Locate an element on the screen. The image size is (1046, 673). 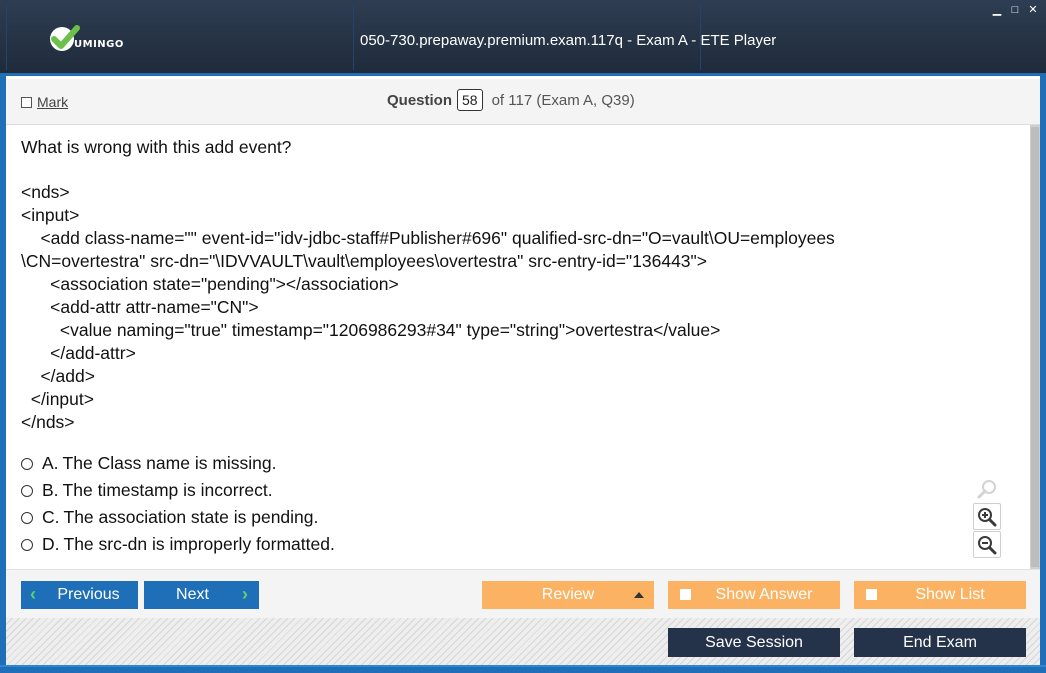
option-d: D. The src-dn is improperly formatted. is located at coordinates (178, 544).